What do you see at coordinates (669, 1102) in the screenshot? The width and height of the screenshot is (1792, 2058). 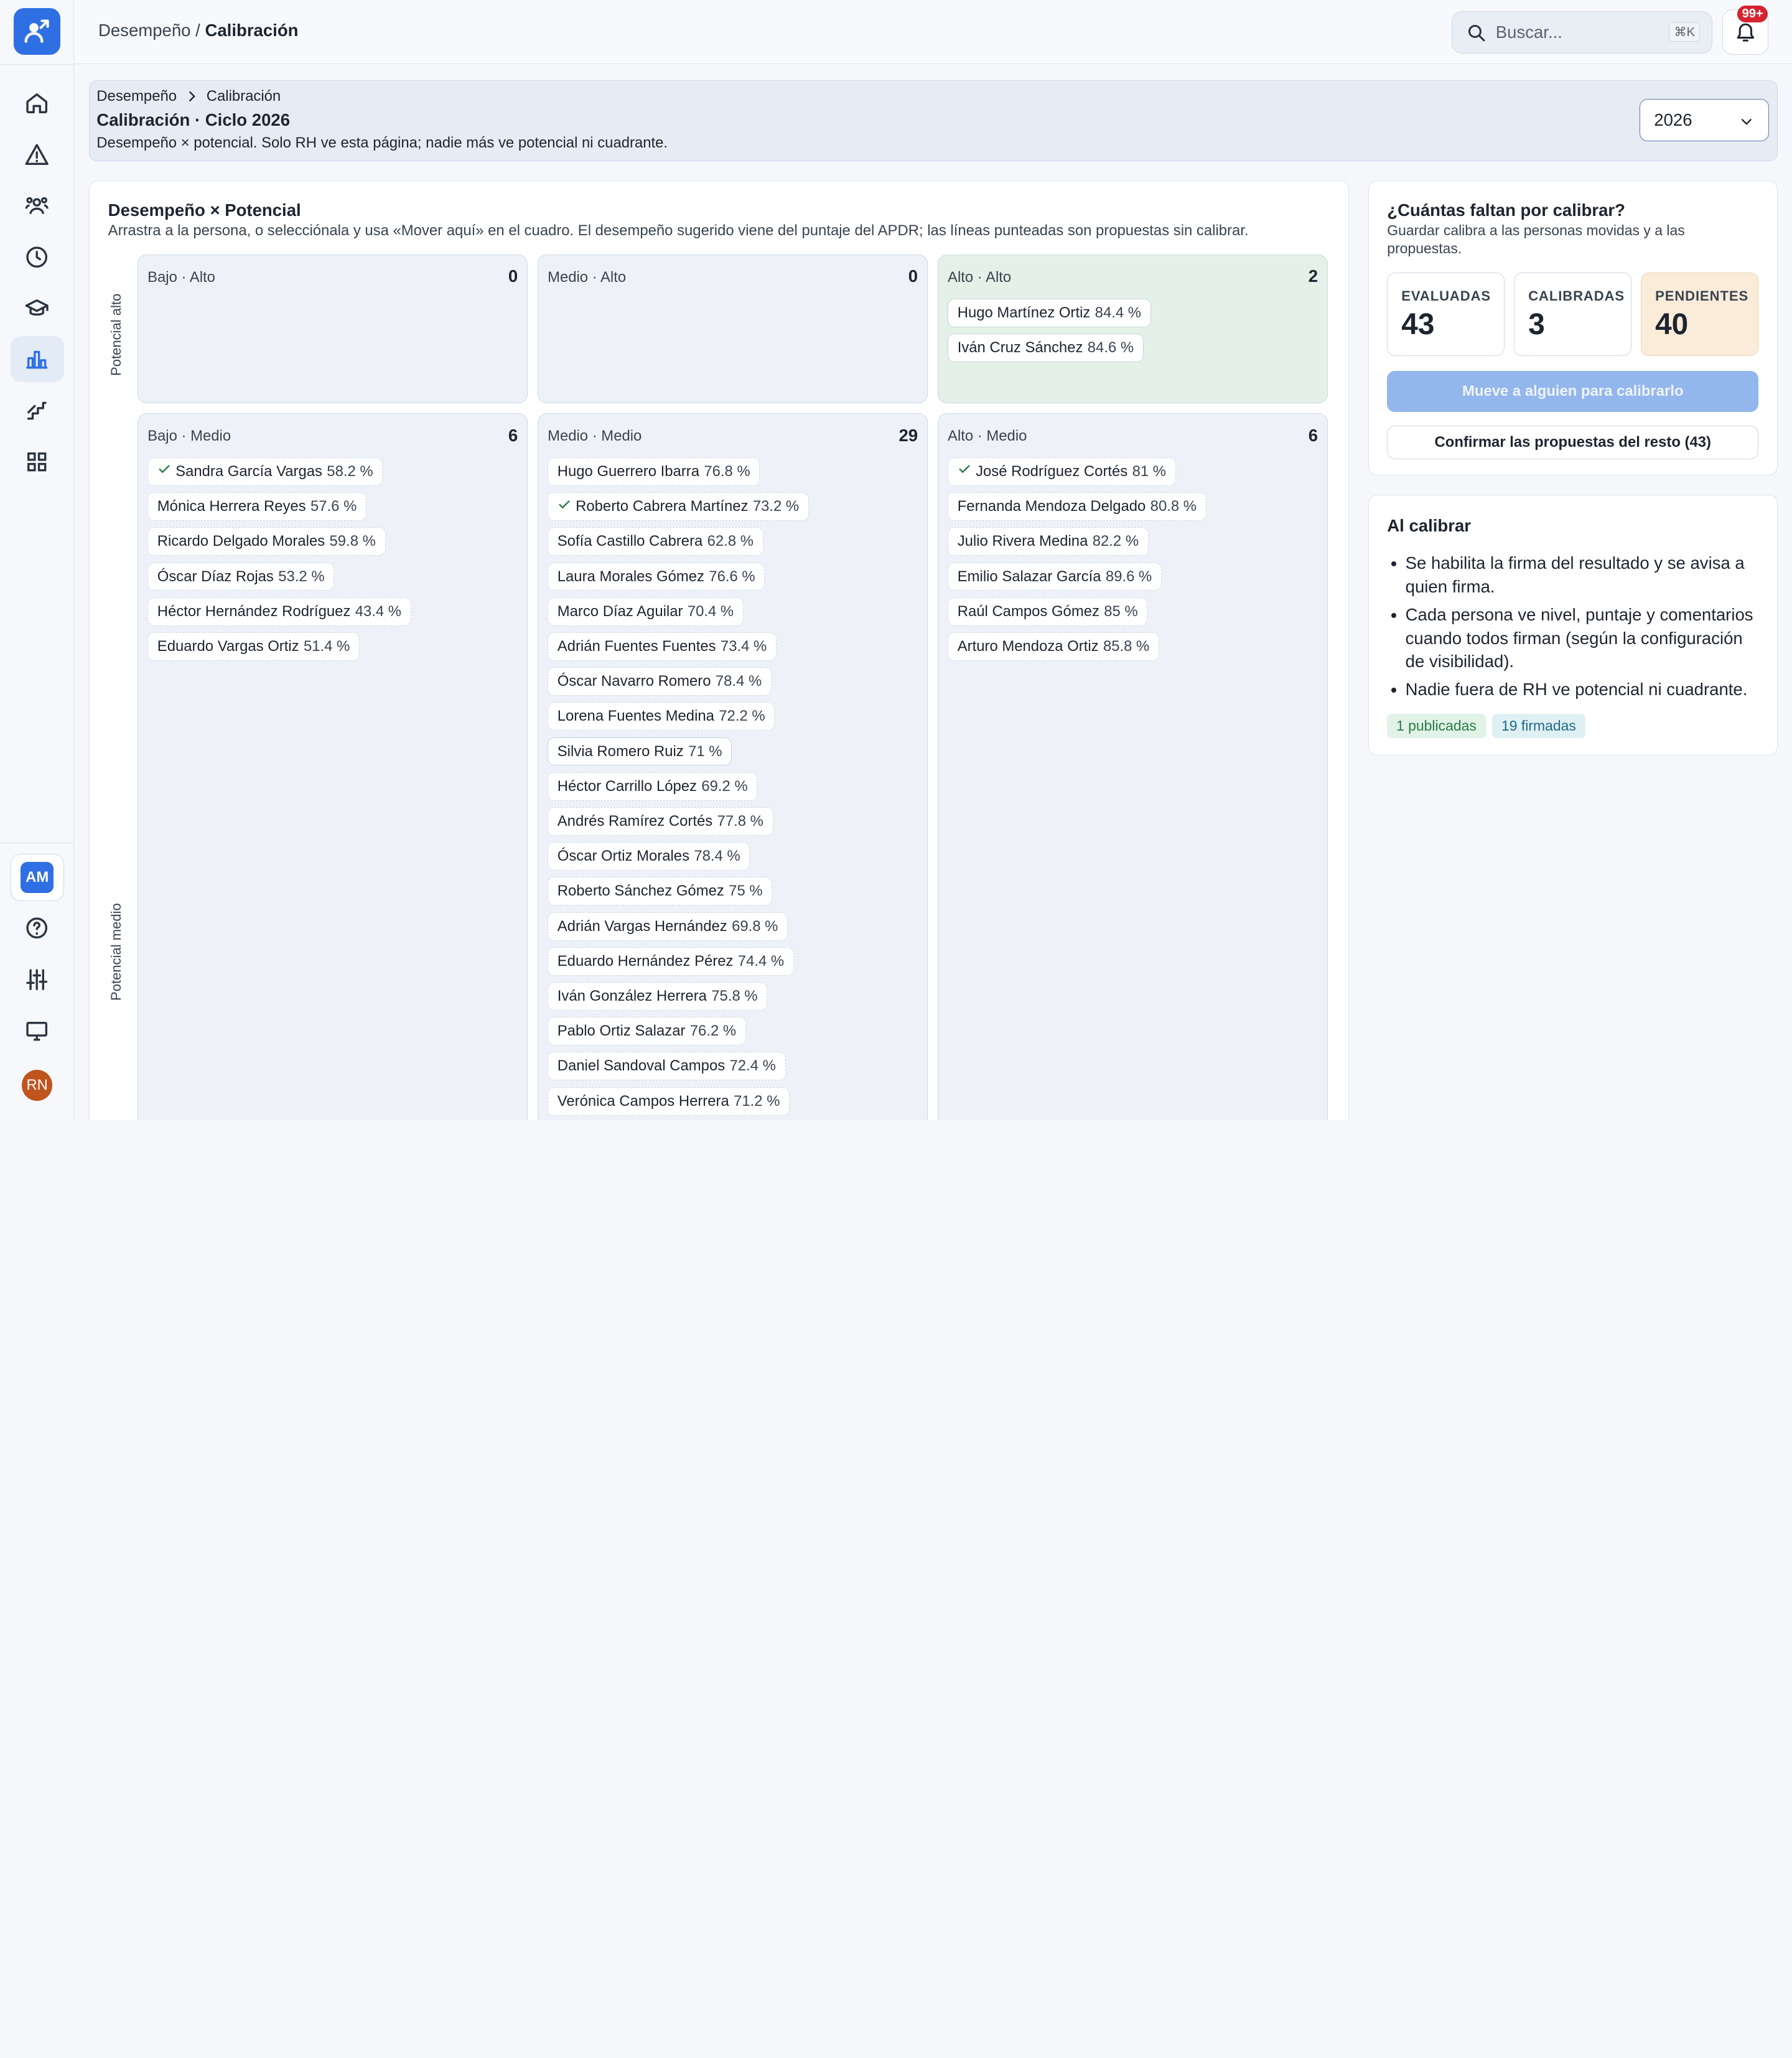 I see `person-chip: Verónica Campos Herrera 71.2 %` at bounding box center [669, 1102].